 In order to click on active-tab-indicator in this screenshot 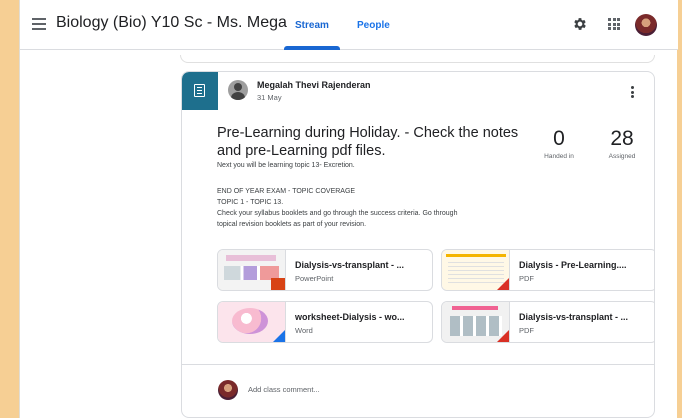, I will do `click(312, 48)`.